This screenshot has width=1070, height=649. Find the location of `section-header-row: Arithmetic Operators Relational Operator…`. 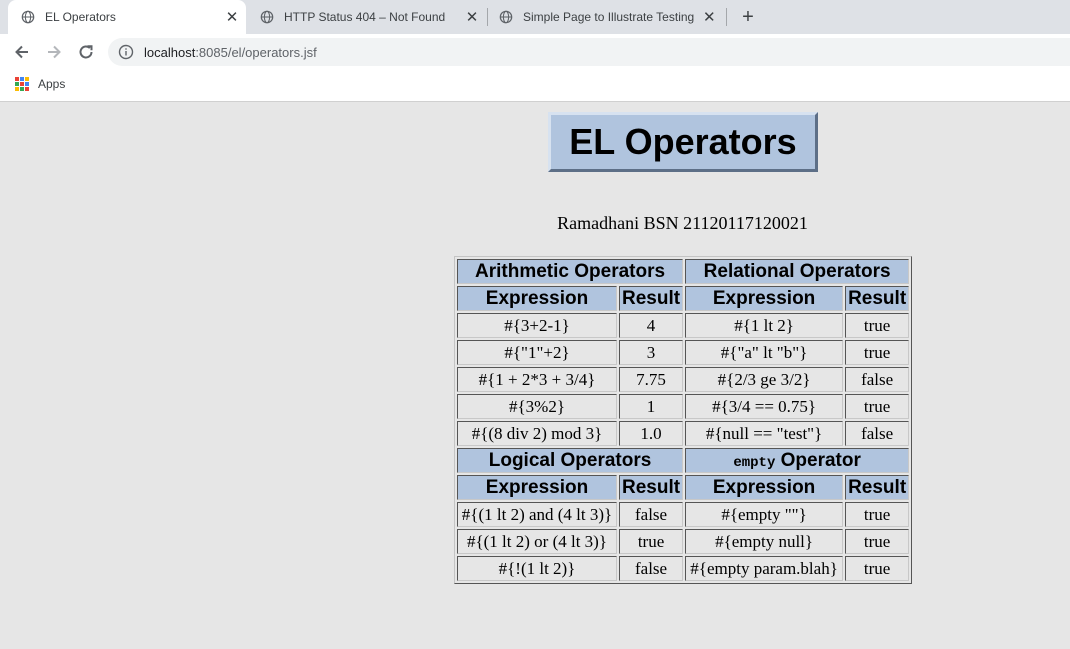

section-header-row: Arithmetic Operators Relational Operator… is located at coordinates (683, 271).